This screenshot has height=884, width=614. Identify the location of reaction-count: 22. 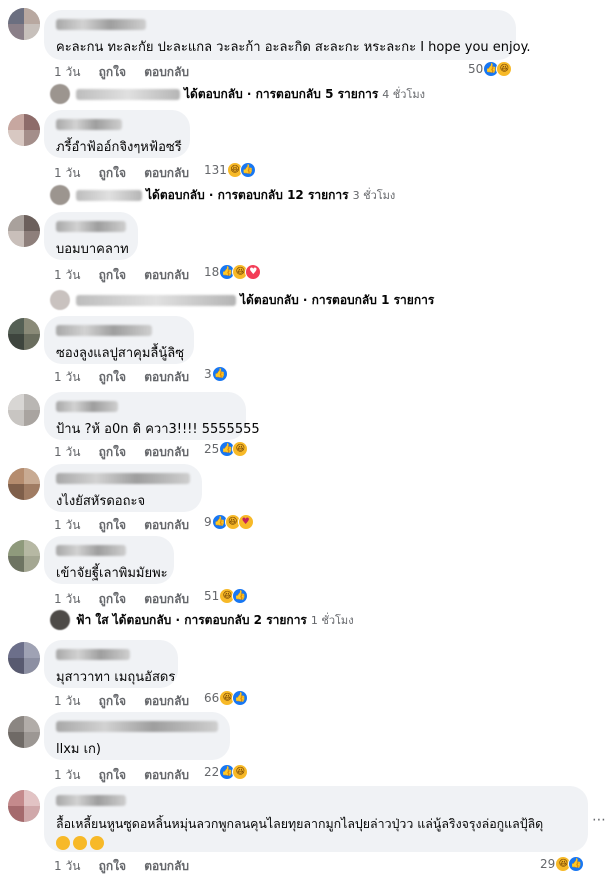
(212, 772).